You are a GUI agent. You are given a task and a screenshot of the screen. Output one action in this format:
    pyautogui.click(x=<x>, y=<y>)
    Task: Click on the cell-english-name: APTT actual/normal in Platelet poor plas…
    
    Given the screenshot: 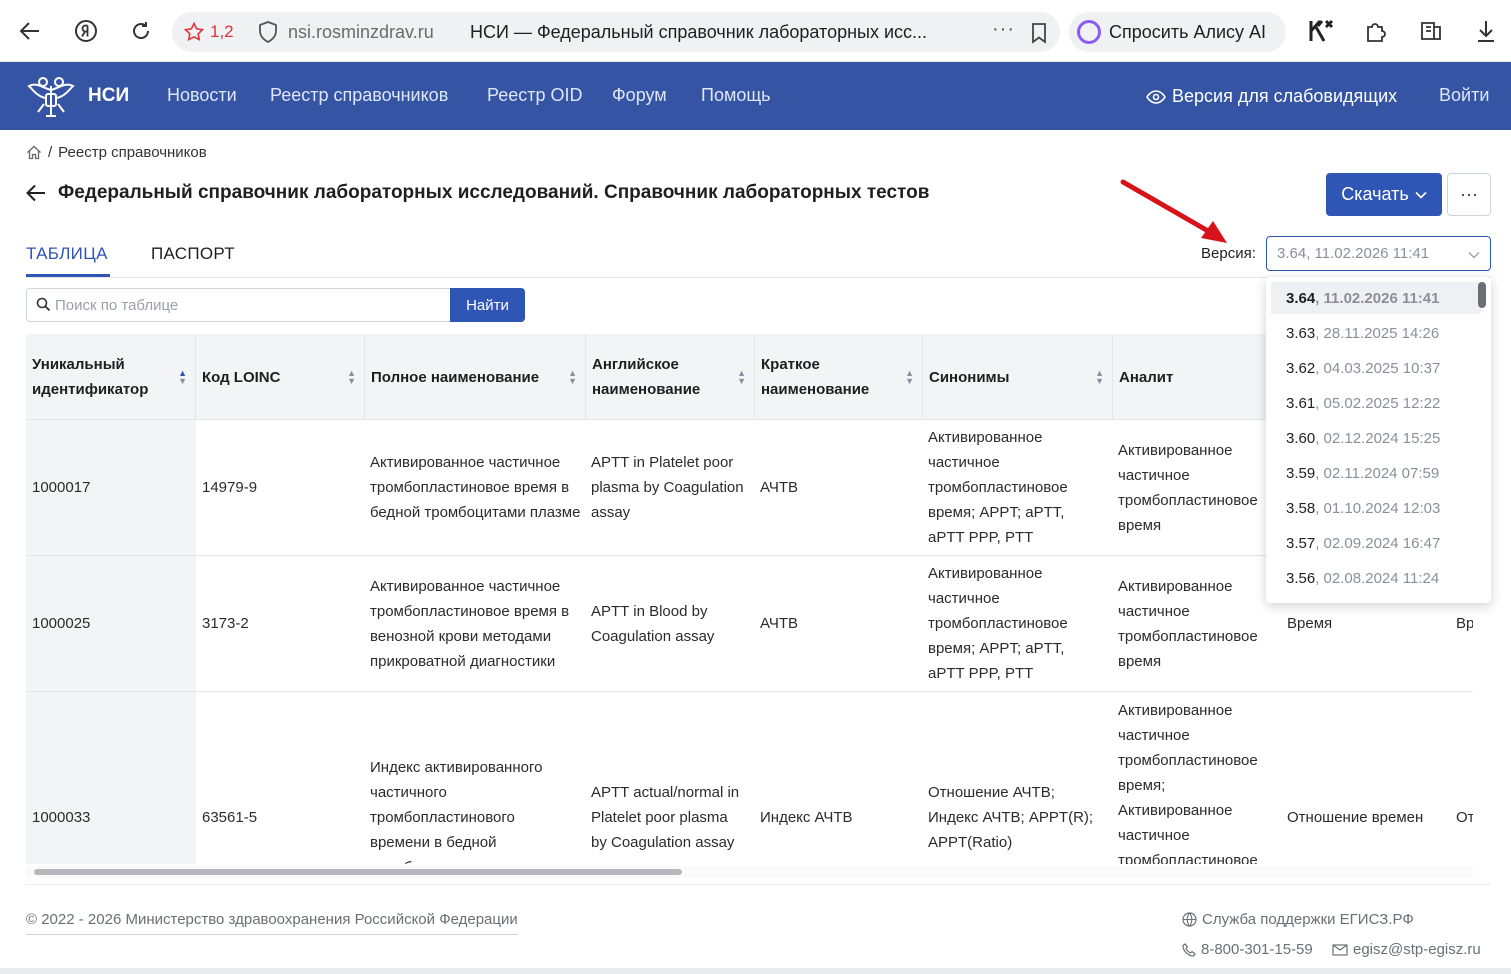 What is the action you would take?
    pyautogui.click(x=665, y=817)
    